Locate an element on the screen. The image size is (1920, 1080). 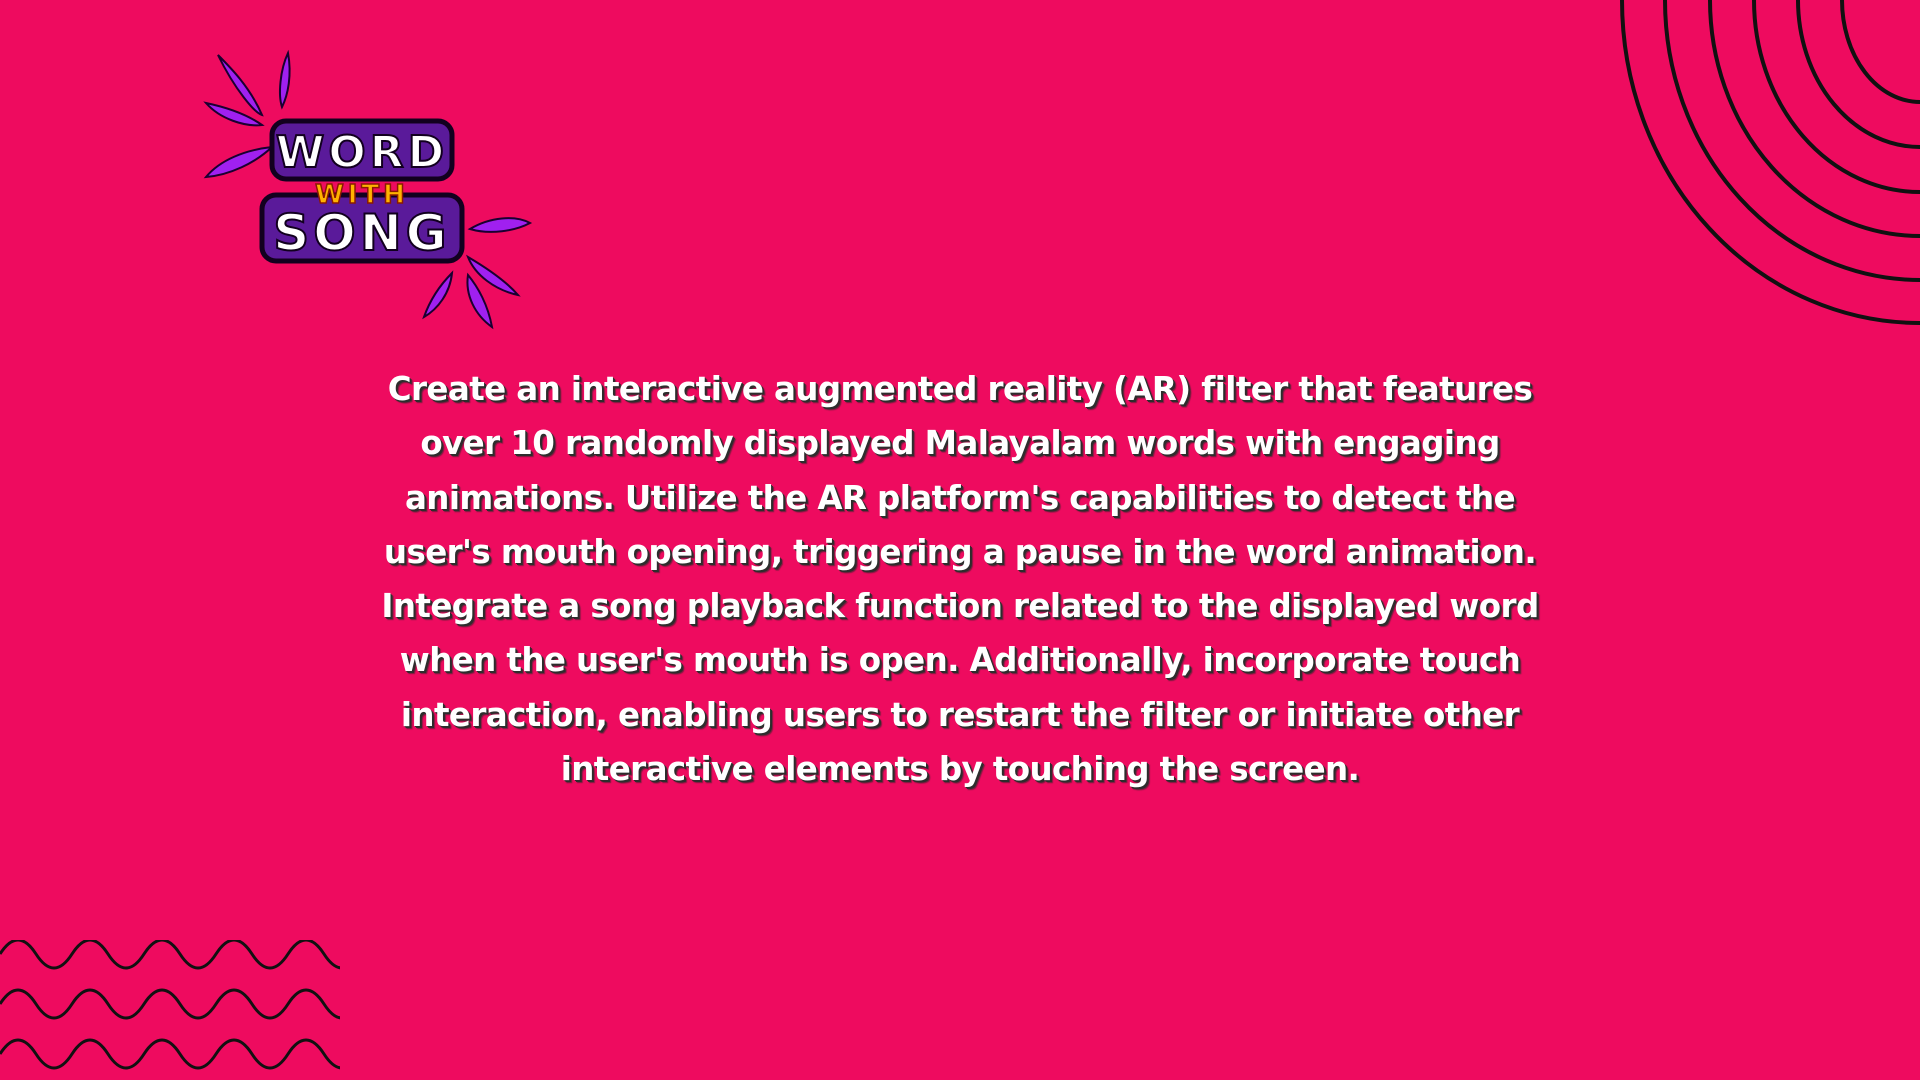
logo-song-text: SONG is located at coordinates (361, 233).